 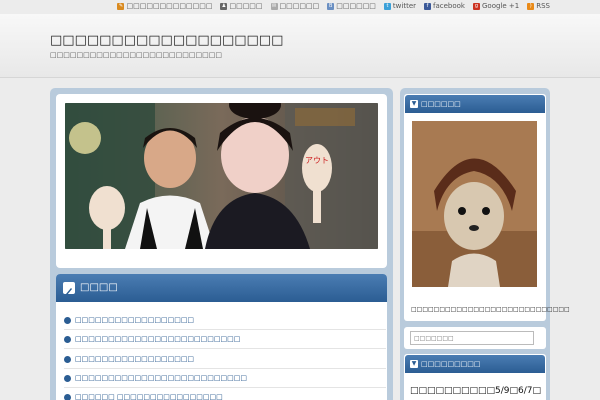 I want to click on list-item: □□□□□□ □□□□□□□□□□□□□□□□, so click(x=225, y=394).